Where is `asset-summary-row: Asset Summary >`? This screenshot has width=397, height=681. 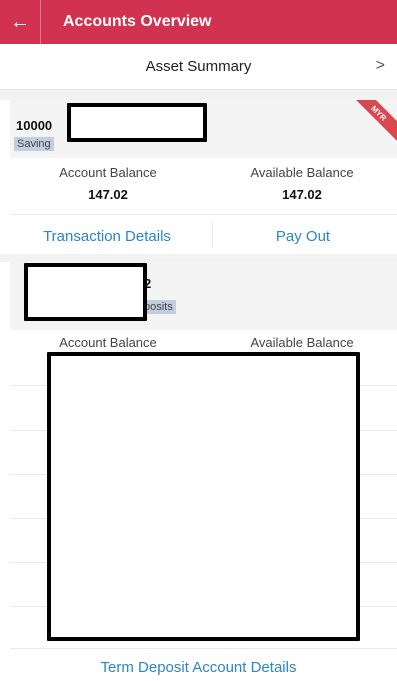
asset-summary-row: Asset Summary > is located at coordinates (198, 67).